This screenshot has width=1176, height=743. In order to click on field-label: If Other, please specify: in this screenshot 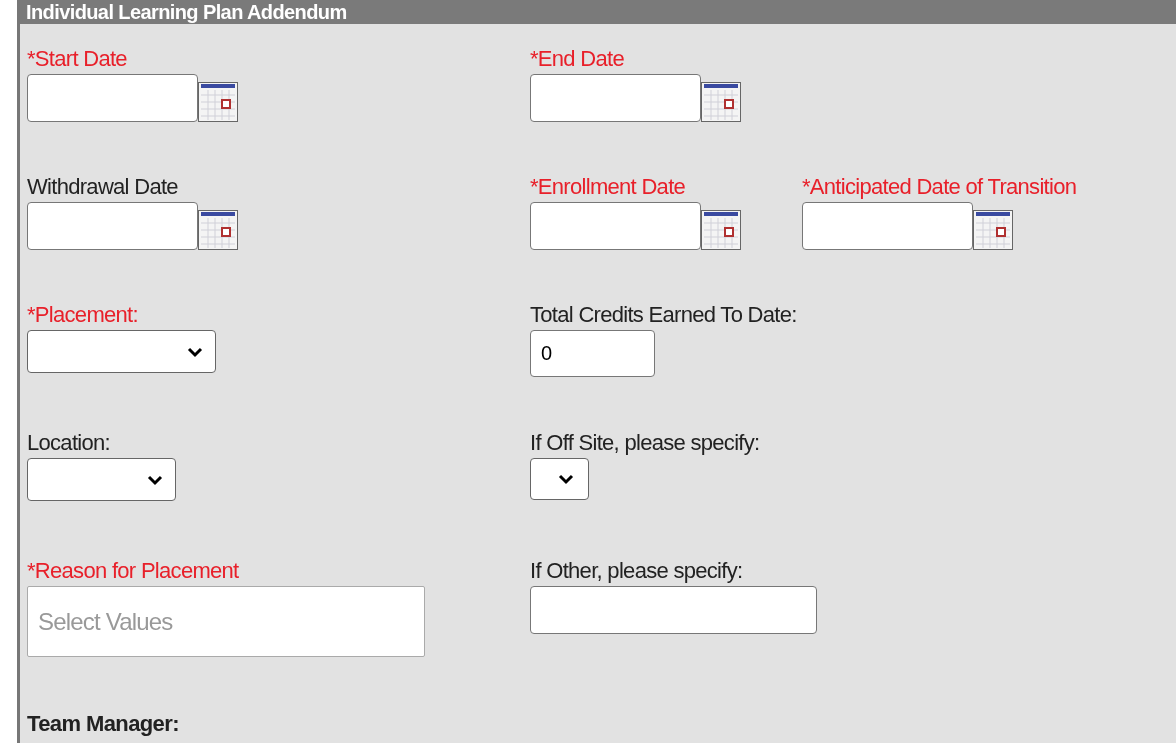, I will do `click(637, 571)`.